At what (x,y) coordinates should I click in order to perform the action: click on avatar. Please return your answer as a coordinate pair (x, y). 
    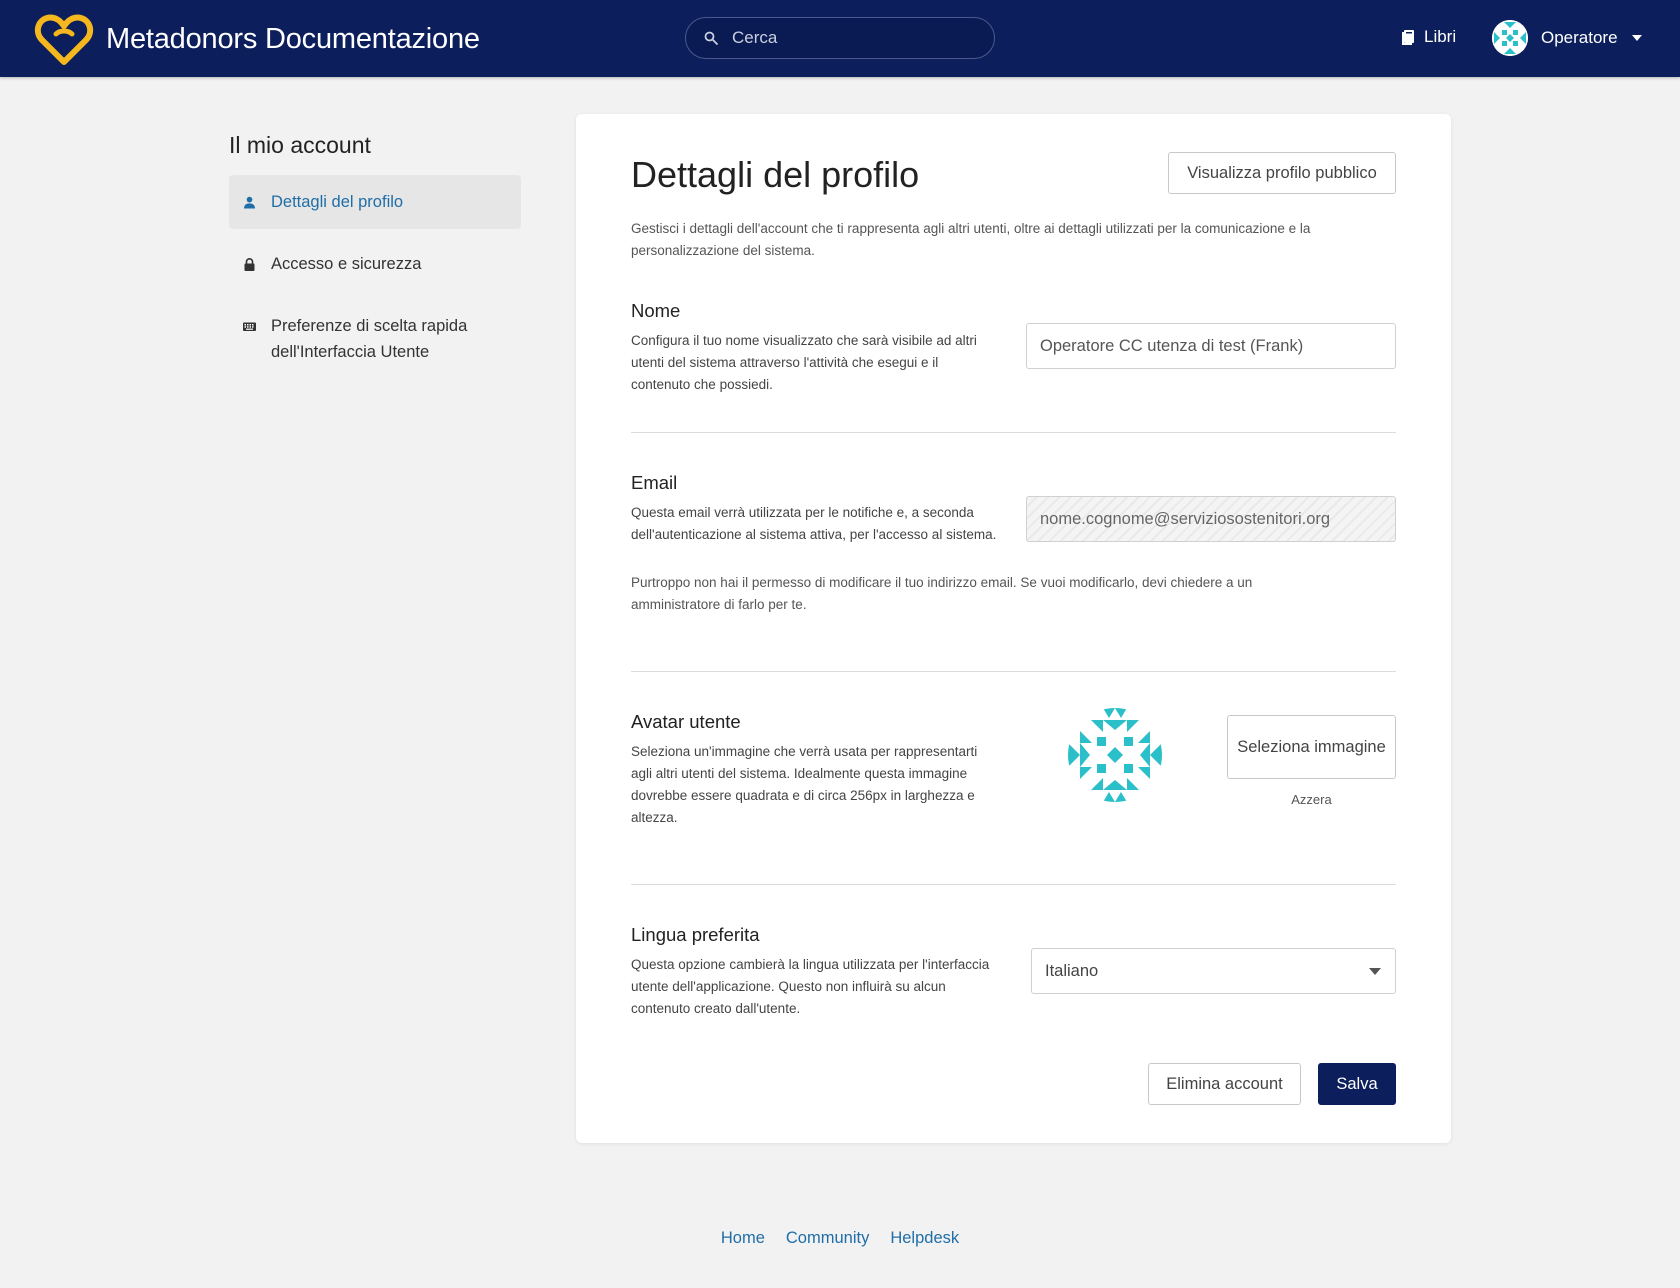
    Looking at the image, I should click on (1510, 38).